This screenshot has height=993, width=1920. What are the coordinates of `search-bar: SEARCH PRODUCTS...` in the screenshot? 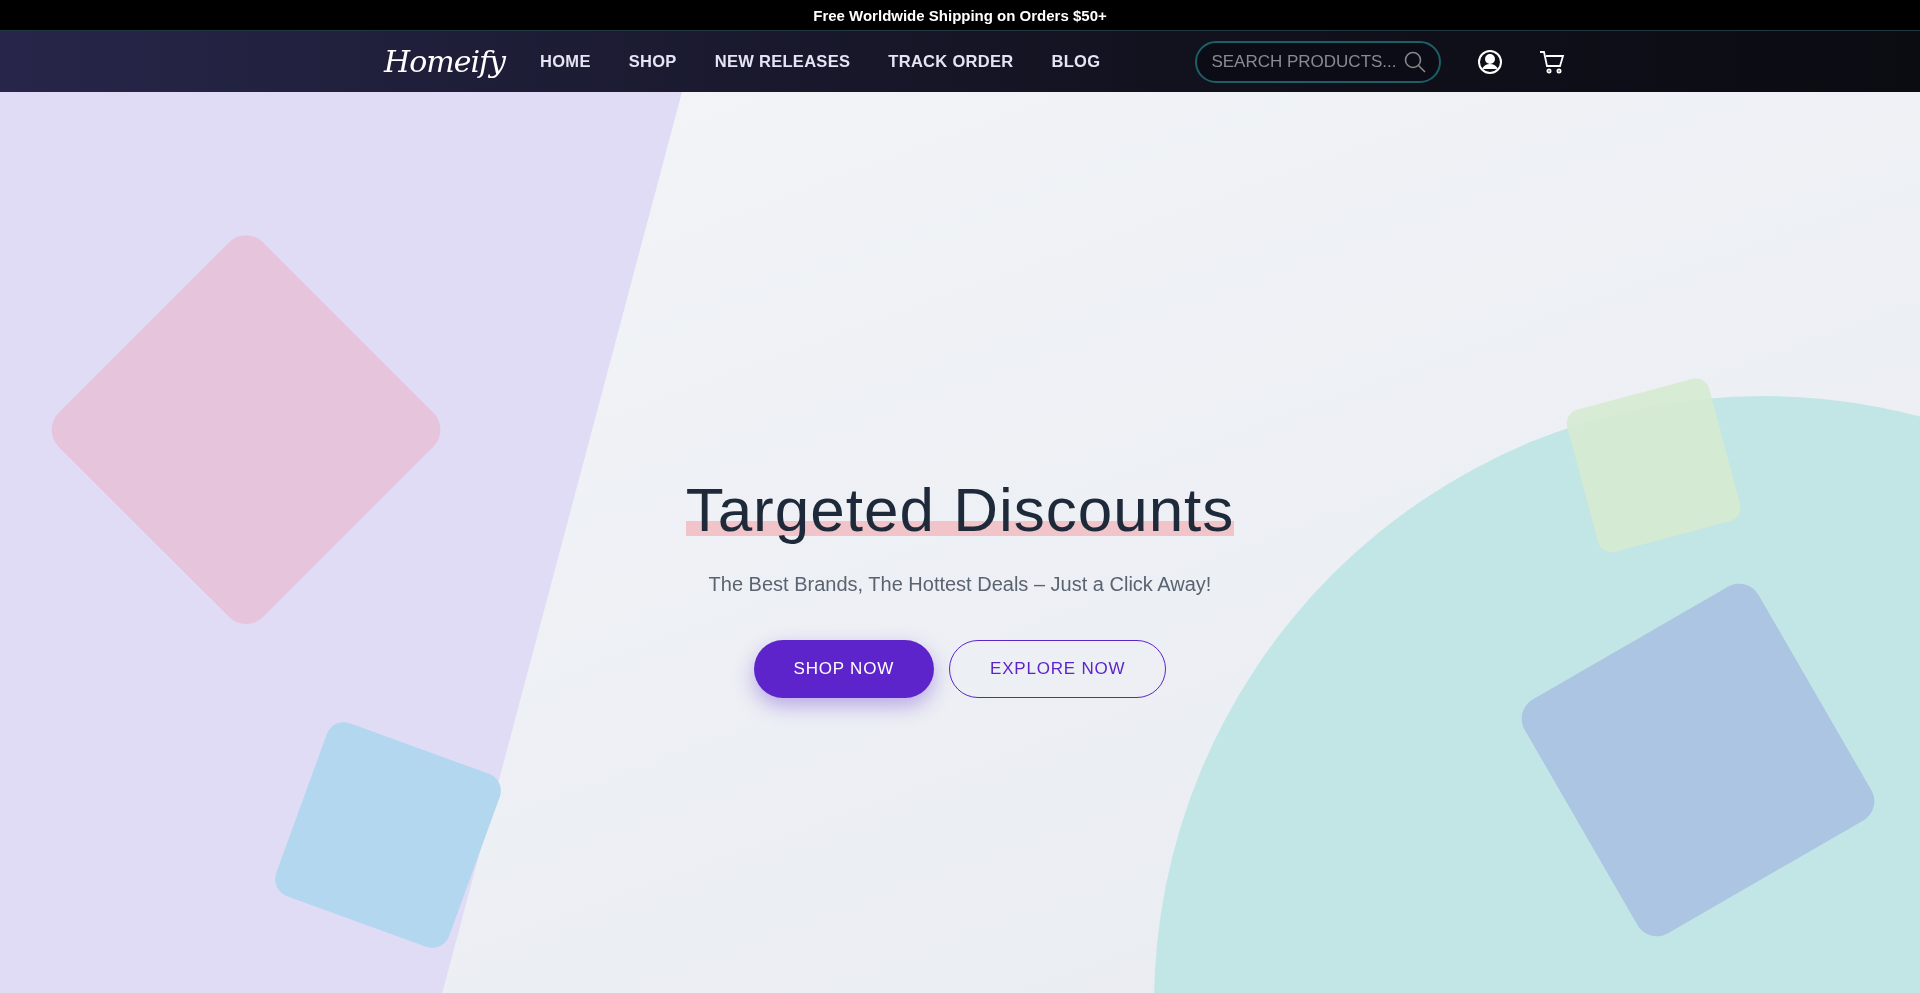 It's located at (1318, 61).